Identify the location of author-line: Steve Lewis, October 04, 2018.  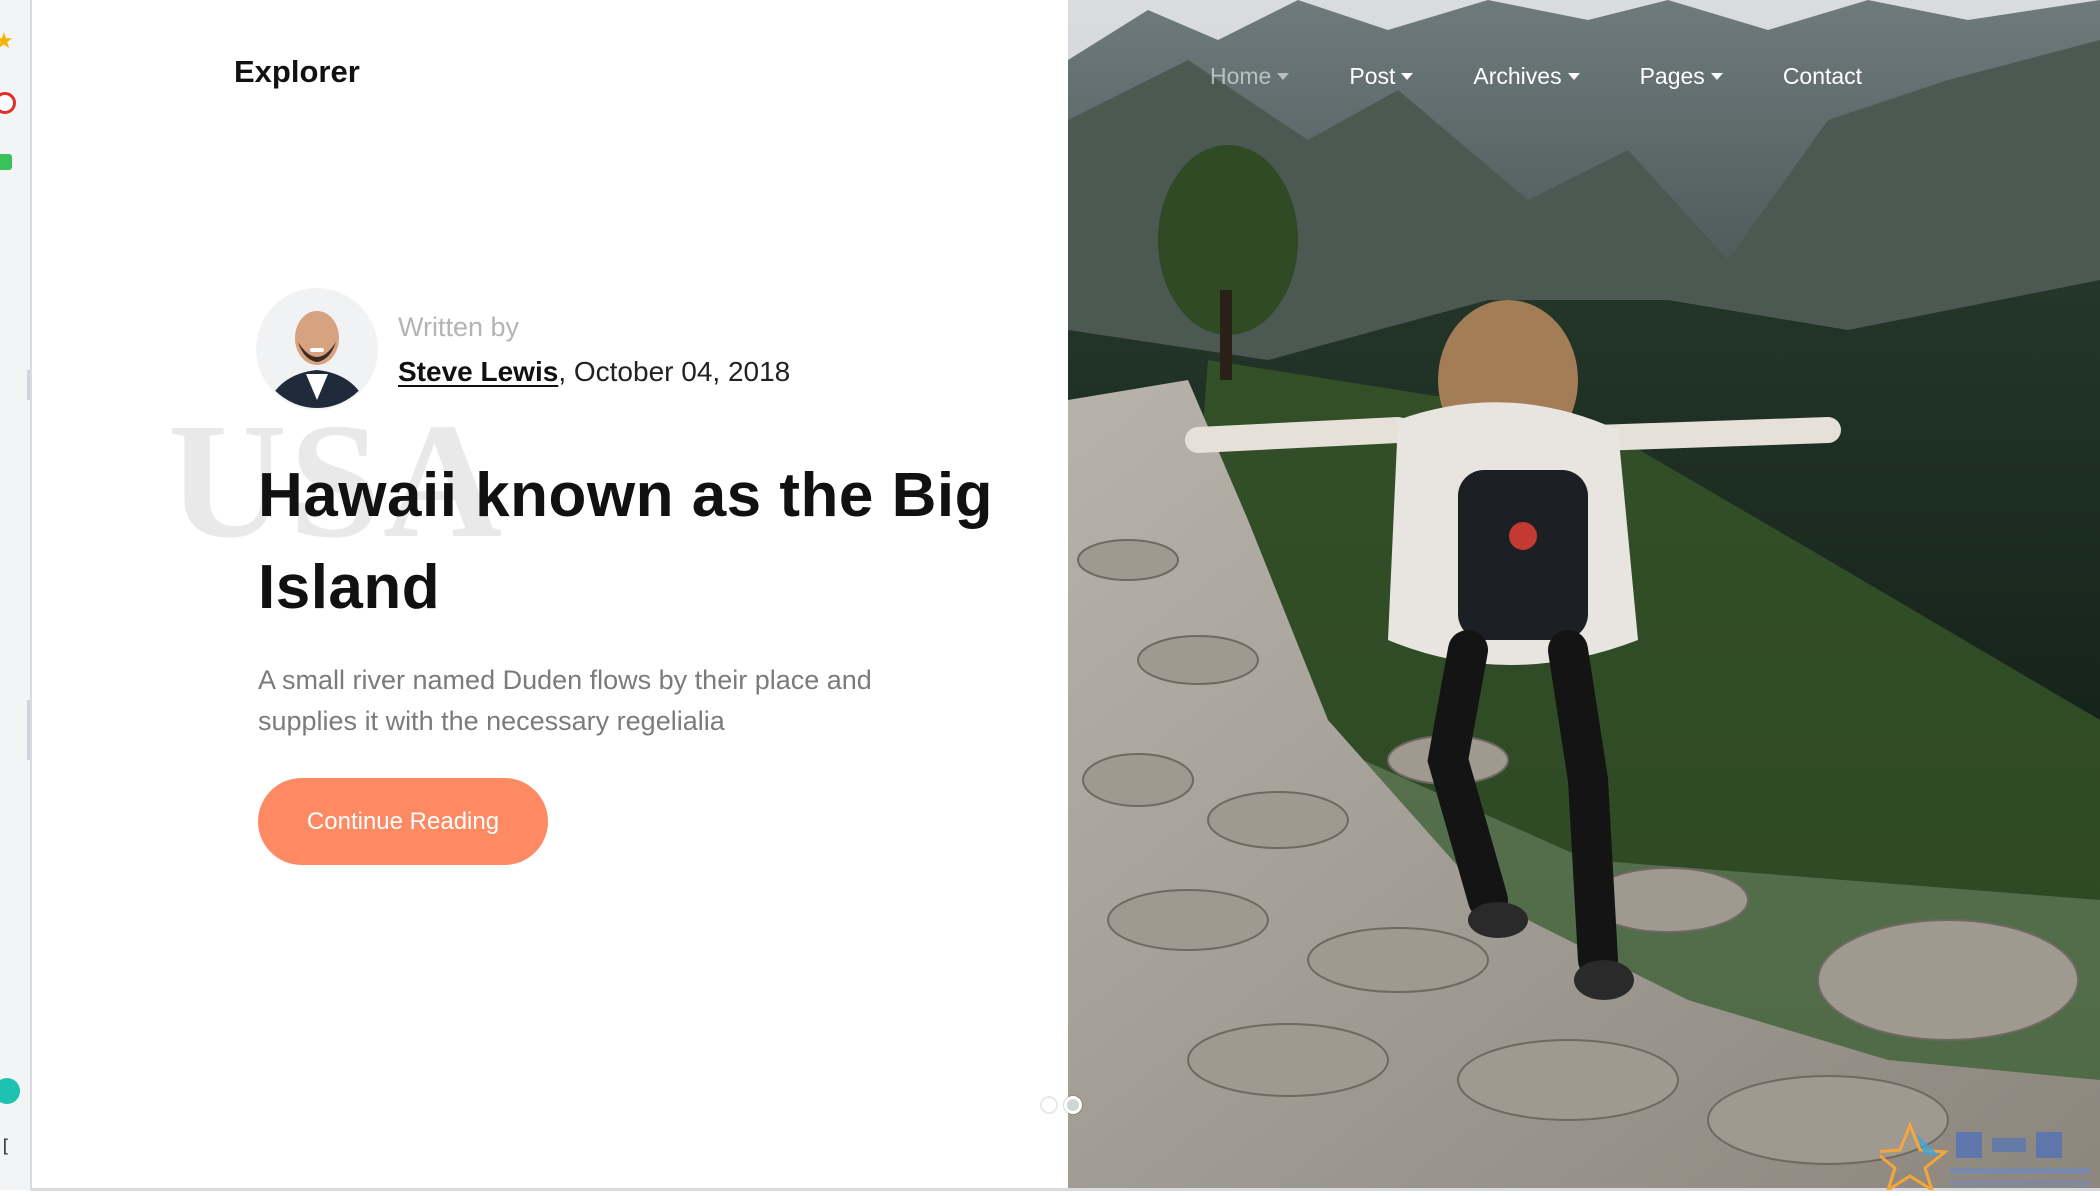
(594, 372).